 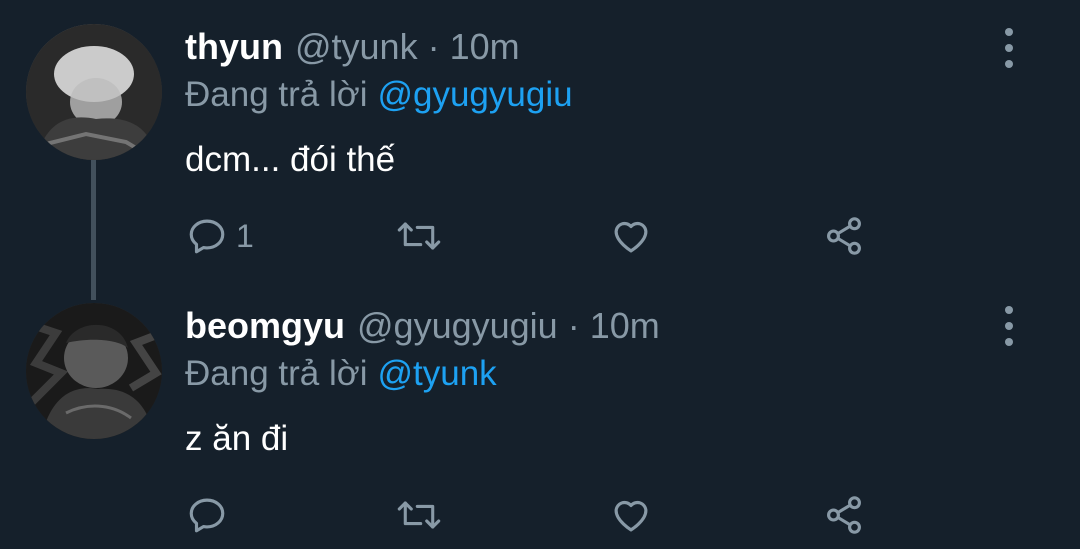 I want to click on replying-to: Đang trả lời @tyunk, so click(x=341, y=374).